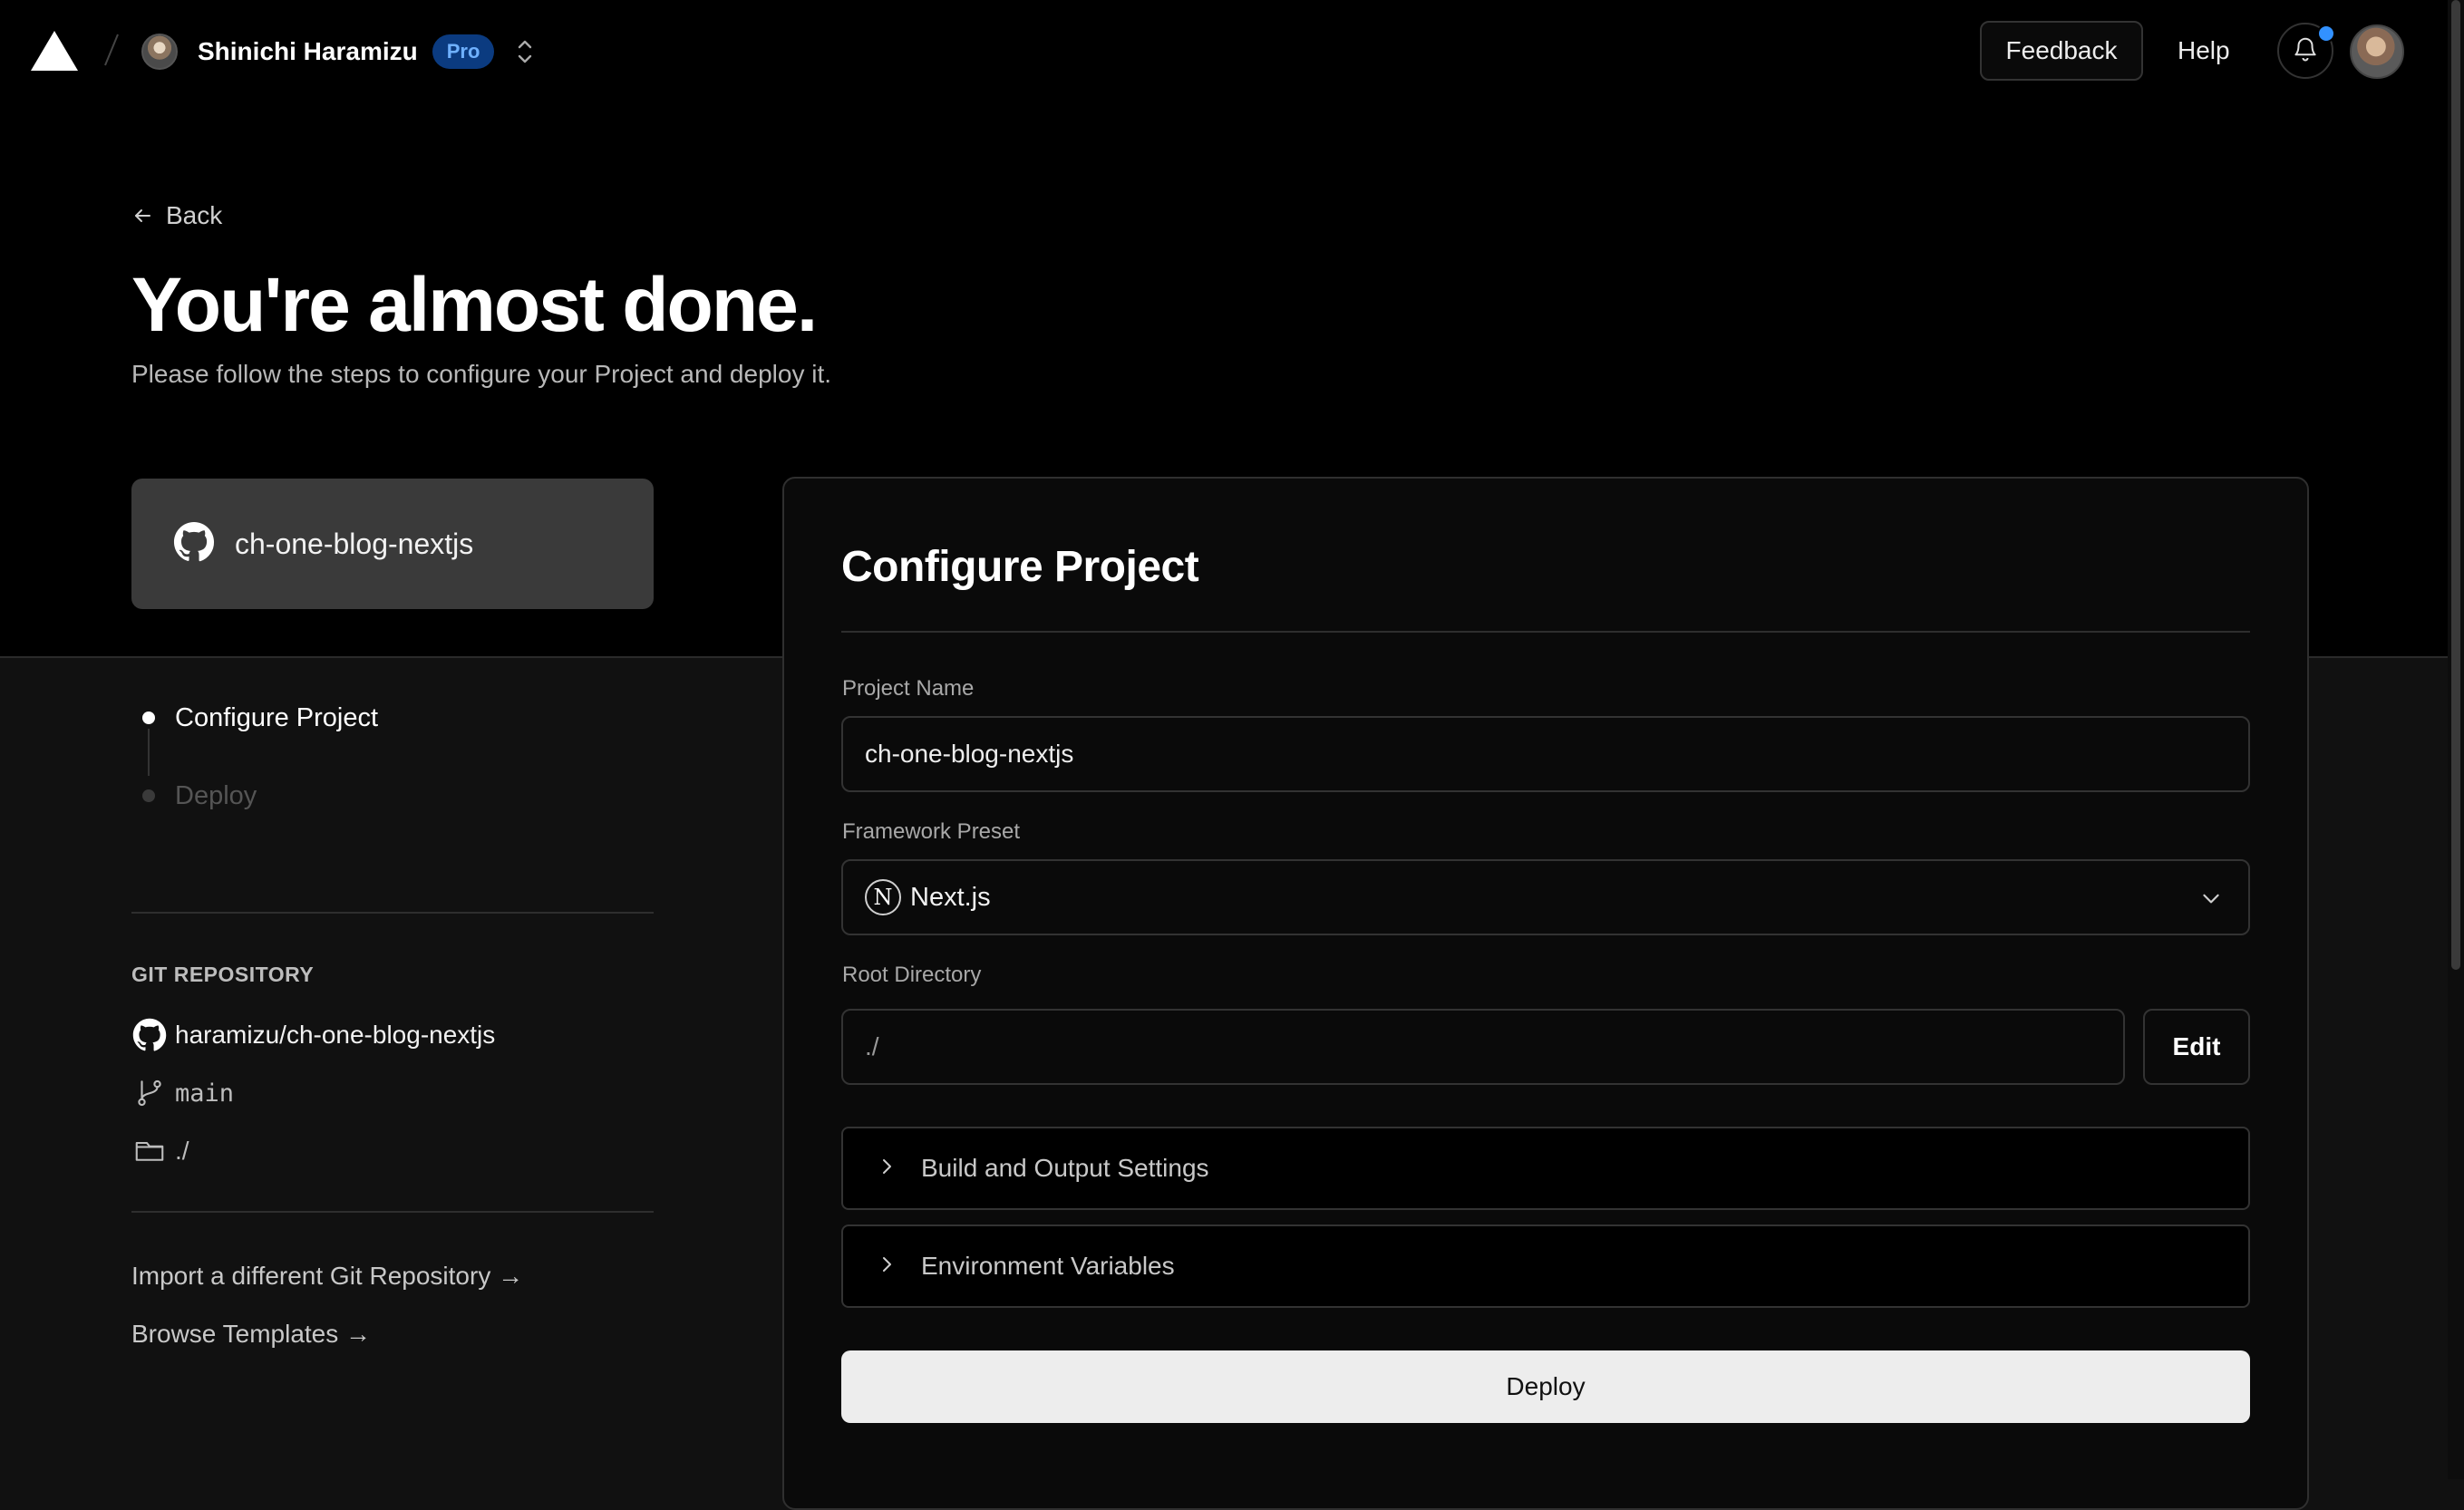 This screenshot has height=1510, width=2464. I want to click on git-branch-row: main, so click(182, 1093).